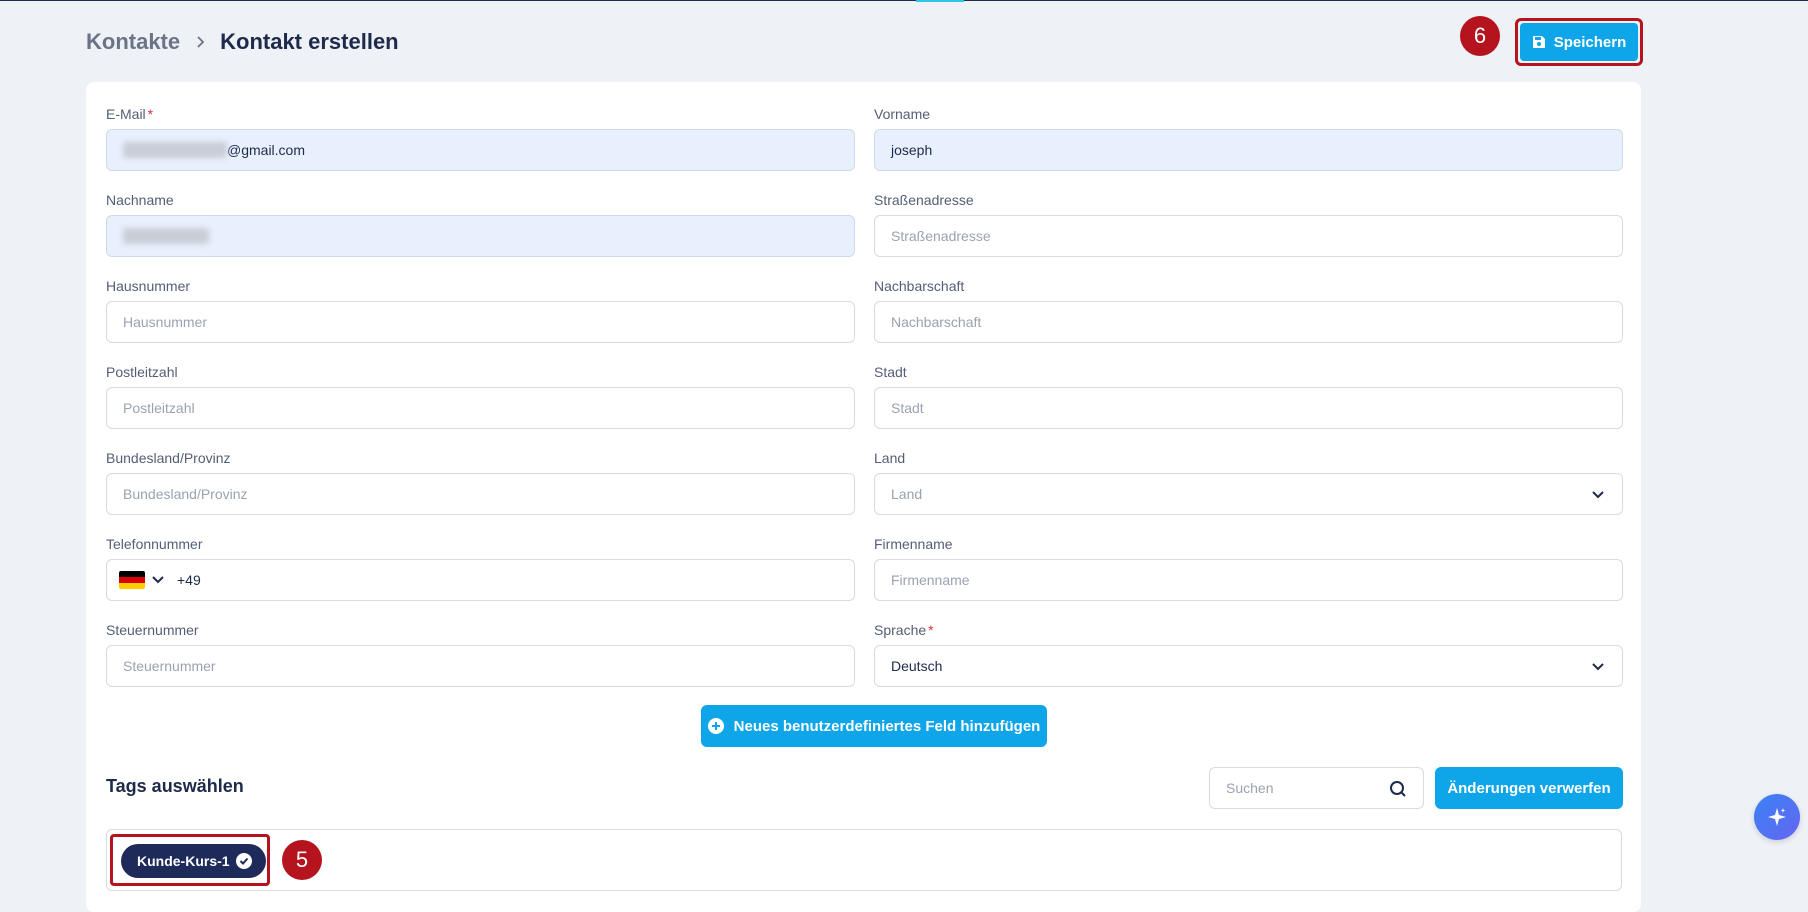 This screenshot has height=912, width=1808. Describe the element at coordinates (480, 580) in the screenshot. I see `phone-field: +49` at that location.